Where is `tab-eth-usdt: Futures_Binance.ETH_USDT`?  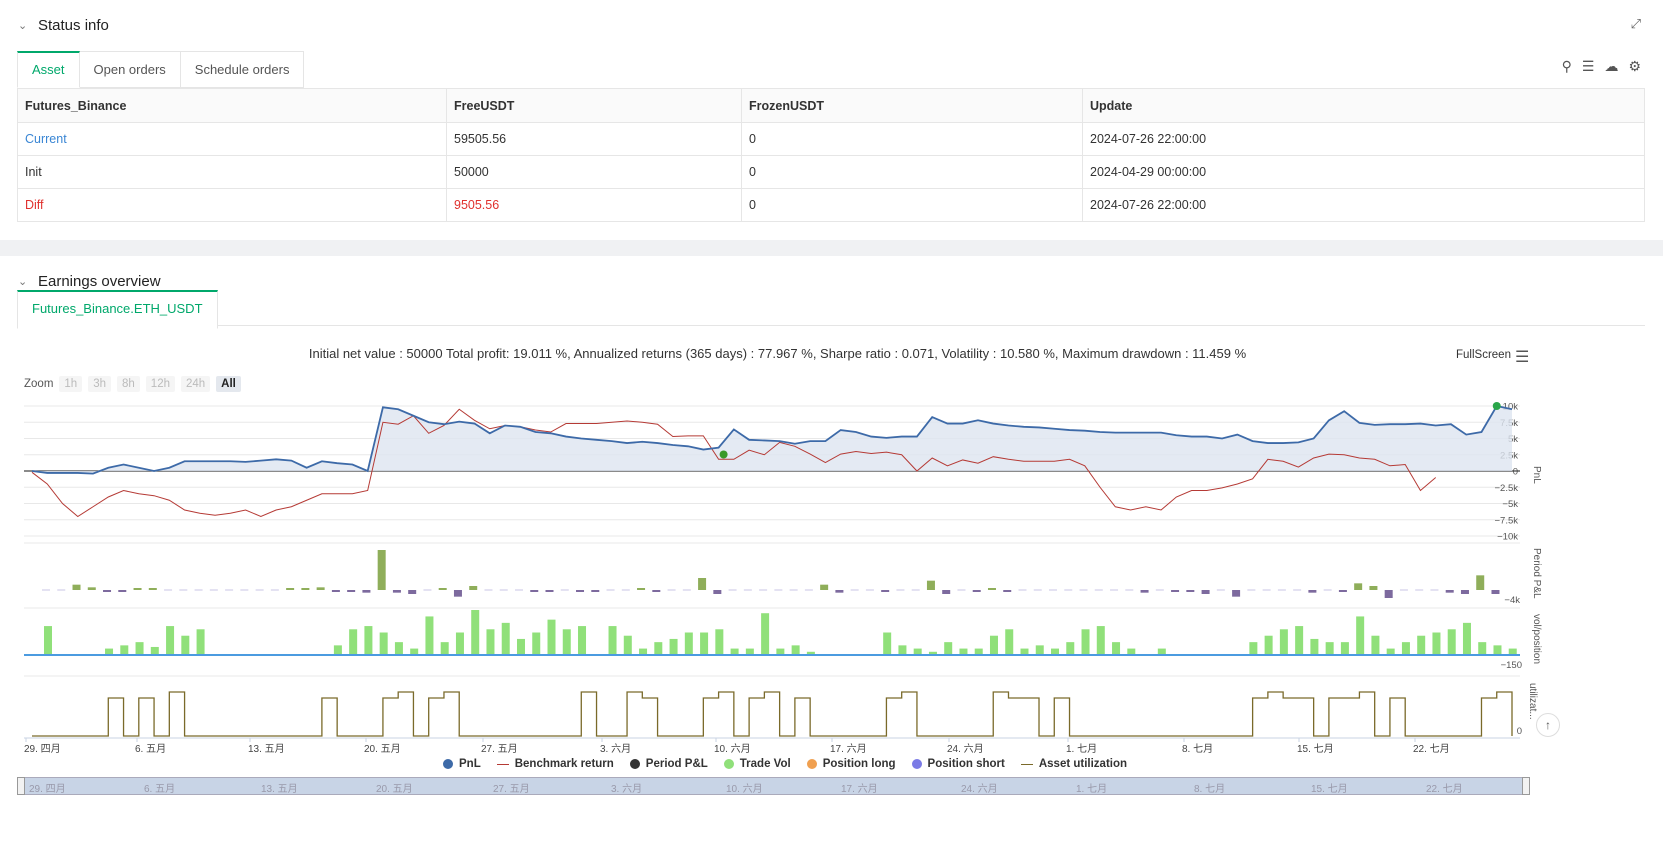
tab-eth-usdt: Futures_Binance.ETH_USDT is located at coordinates (117, 309).